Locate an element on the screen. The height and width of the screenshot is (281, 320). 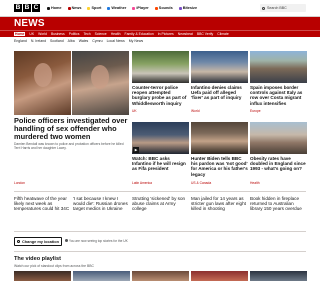
global-nav-news: News is located at coordinates (74, 8).